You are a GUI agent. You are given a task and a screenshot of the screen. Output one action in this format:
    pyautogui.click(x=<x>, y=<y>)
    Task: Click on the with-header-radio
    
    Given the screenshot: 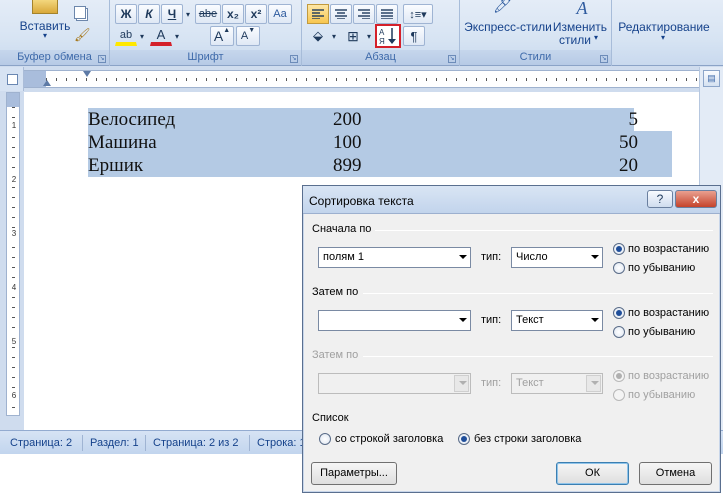 What is the action you would take?
    pyautogui.click(x=325, y=439)
    